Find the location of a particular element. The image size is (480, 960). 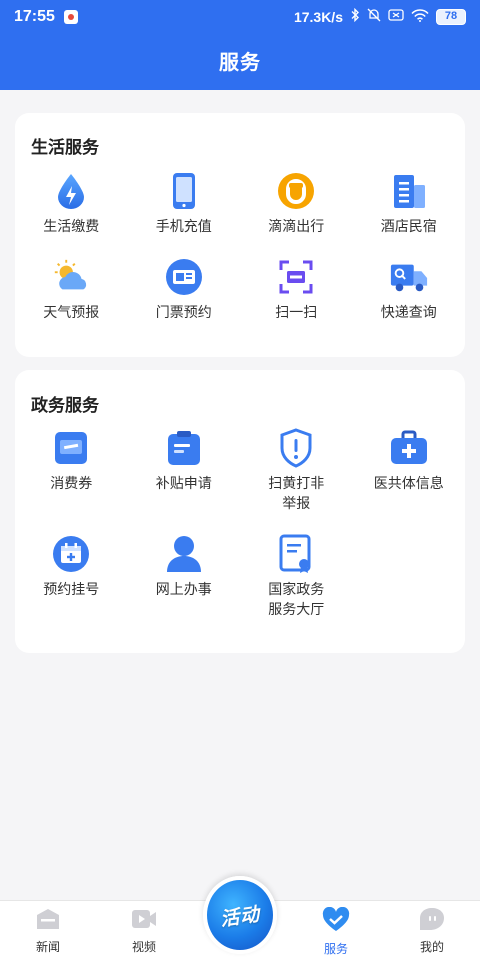

service-coupon: 消费券 is located at coordinates (71, 481).